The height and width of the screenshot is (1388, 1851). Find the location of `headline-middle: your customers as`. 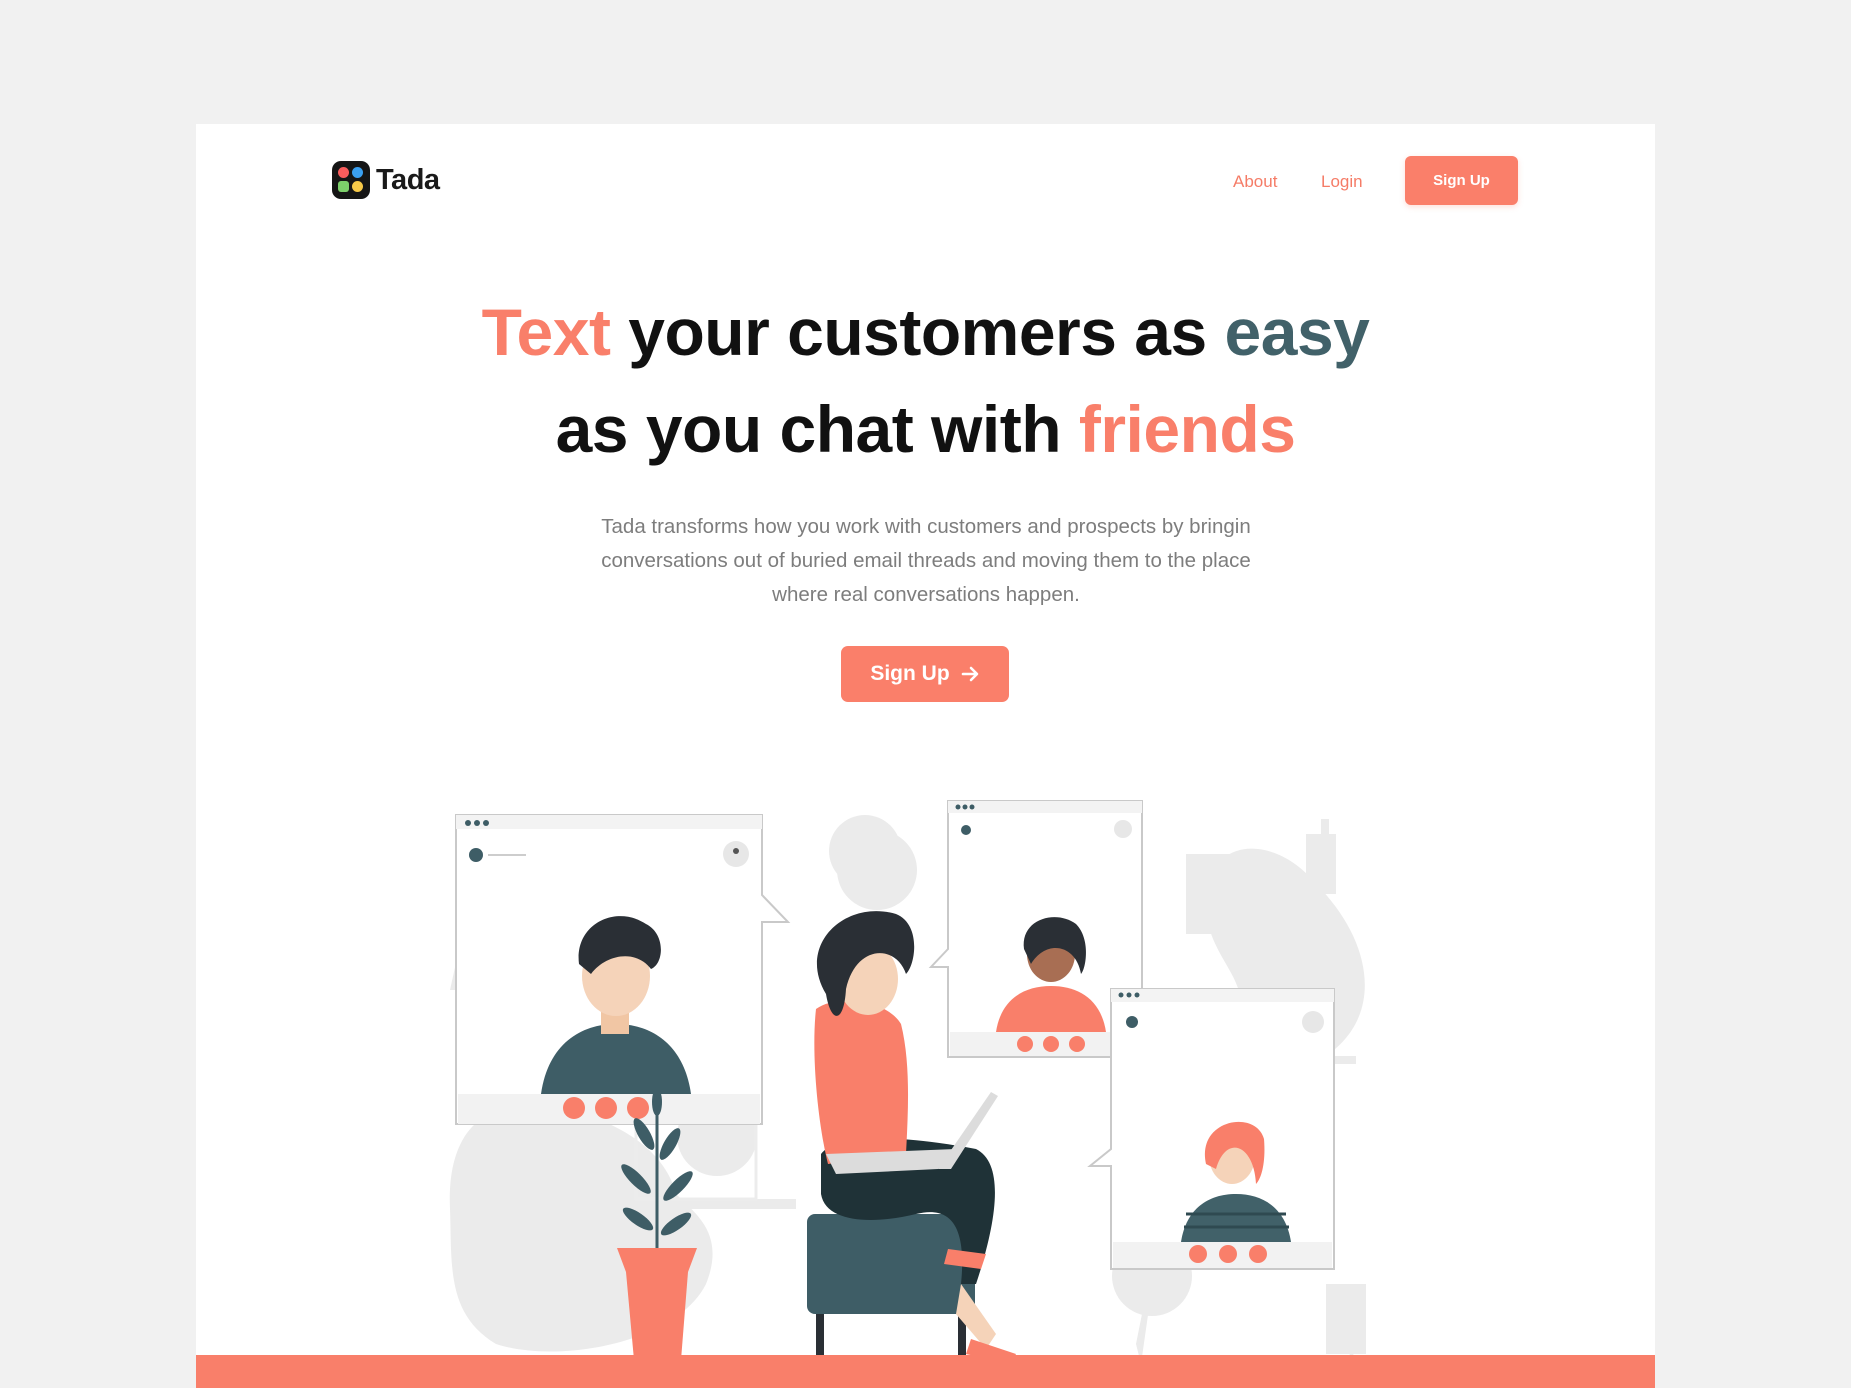

headline-middle: your customers as is located at coordinates (917, 332).